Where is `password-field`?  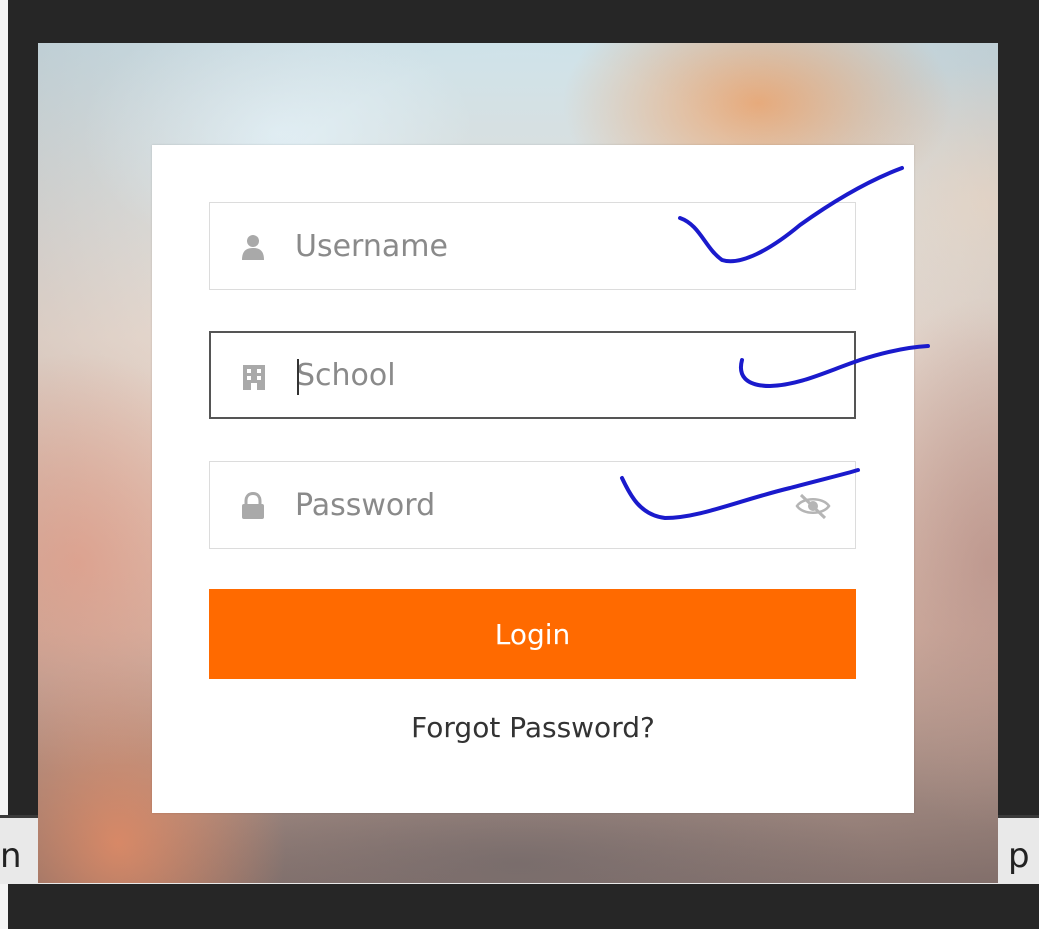 password-field is located at coordinates (532, 505).